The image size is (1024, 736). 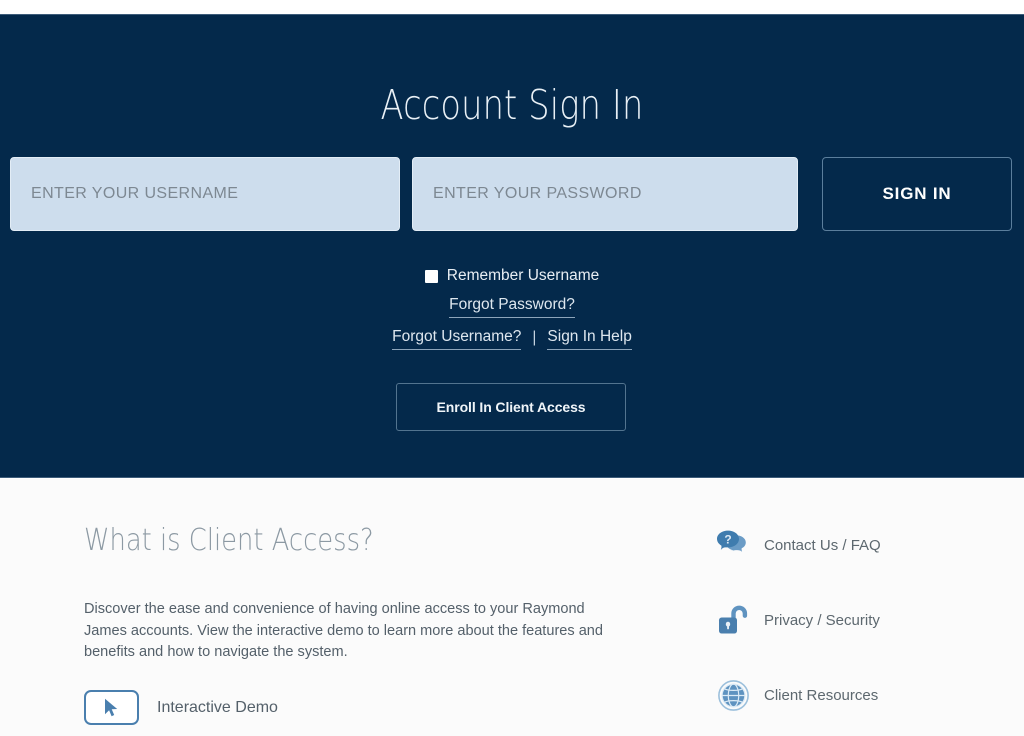 I want to click on help-links-row: Forgot Username? | Sign In Help, so click(x=512, y=339).